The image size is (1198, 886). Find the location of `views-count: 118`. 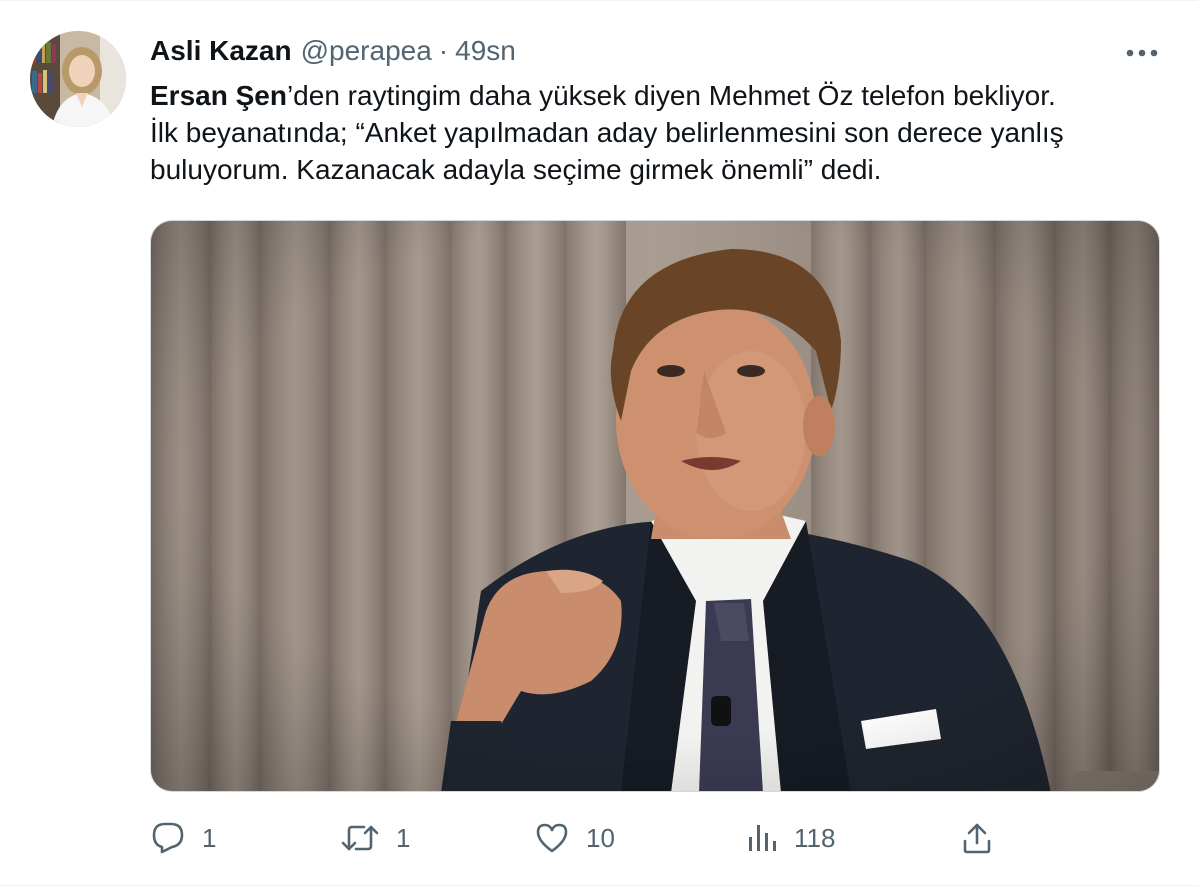

views-count: 118 is located at coordinates (815, 837).